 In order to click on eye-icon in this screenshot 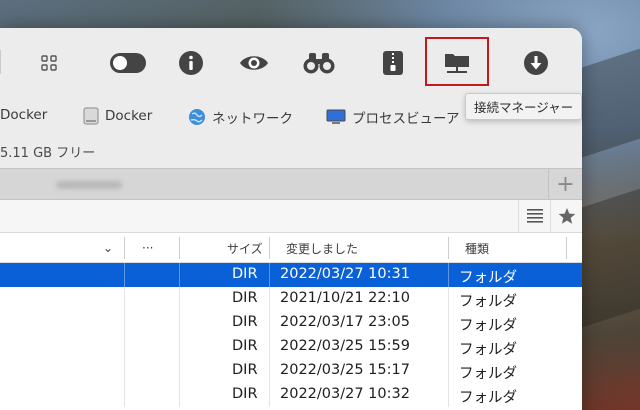, I will do `click(254, 63)`.